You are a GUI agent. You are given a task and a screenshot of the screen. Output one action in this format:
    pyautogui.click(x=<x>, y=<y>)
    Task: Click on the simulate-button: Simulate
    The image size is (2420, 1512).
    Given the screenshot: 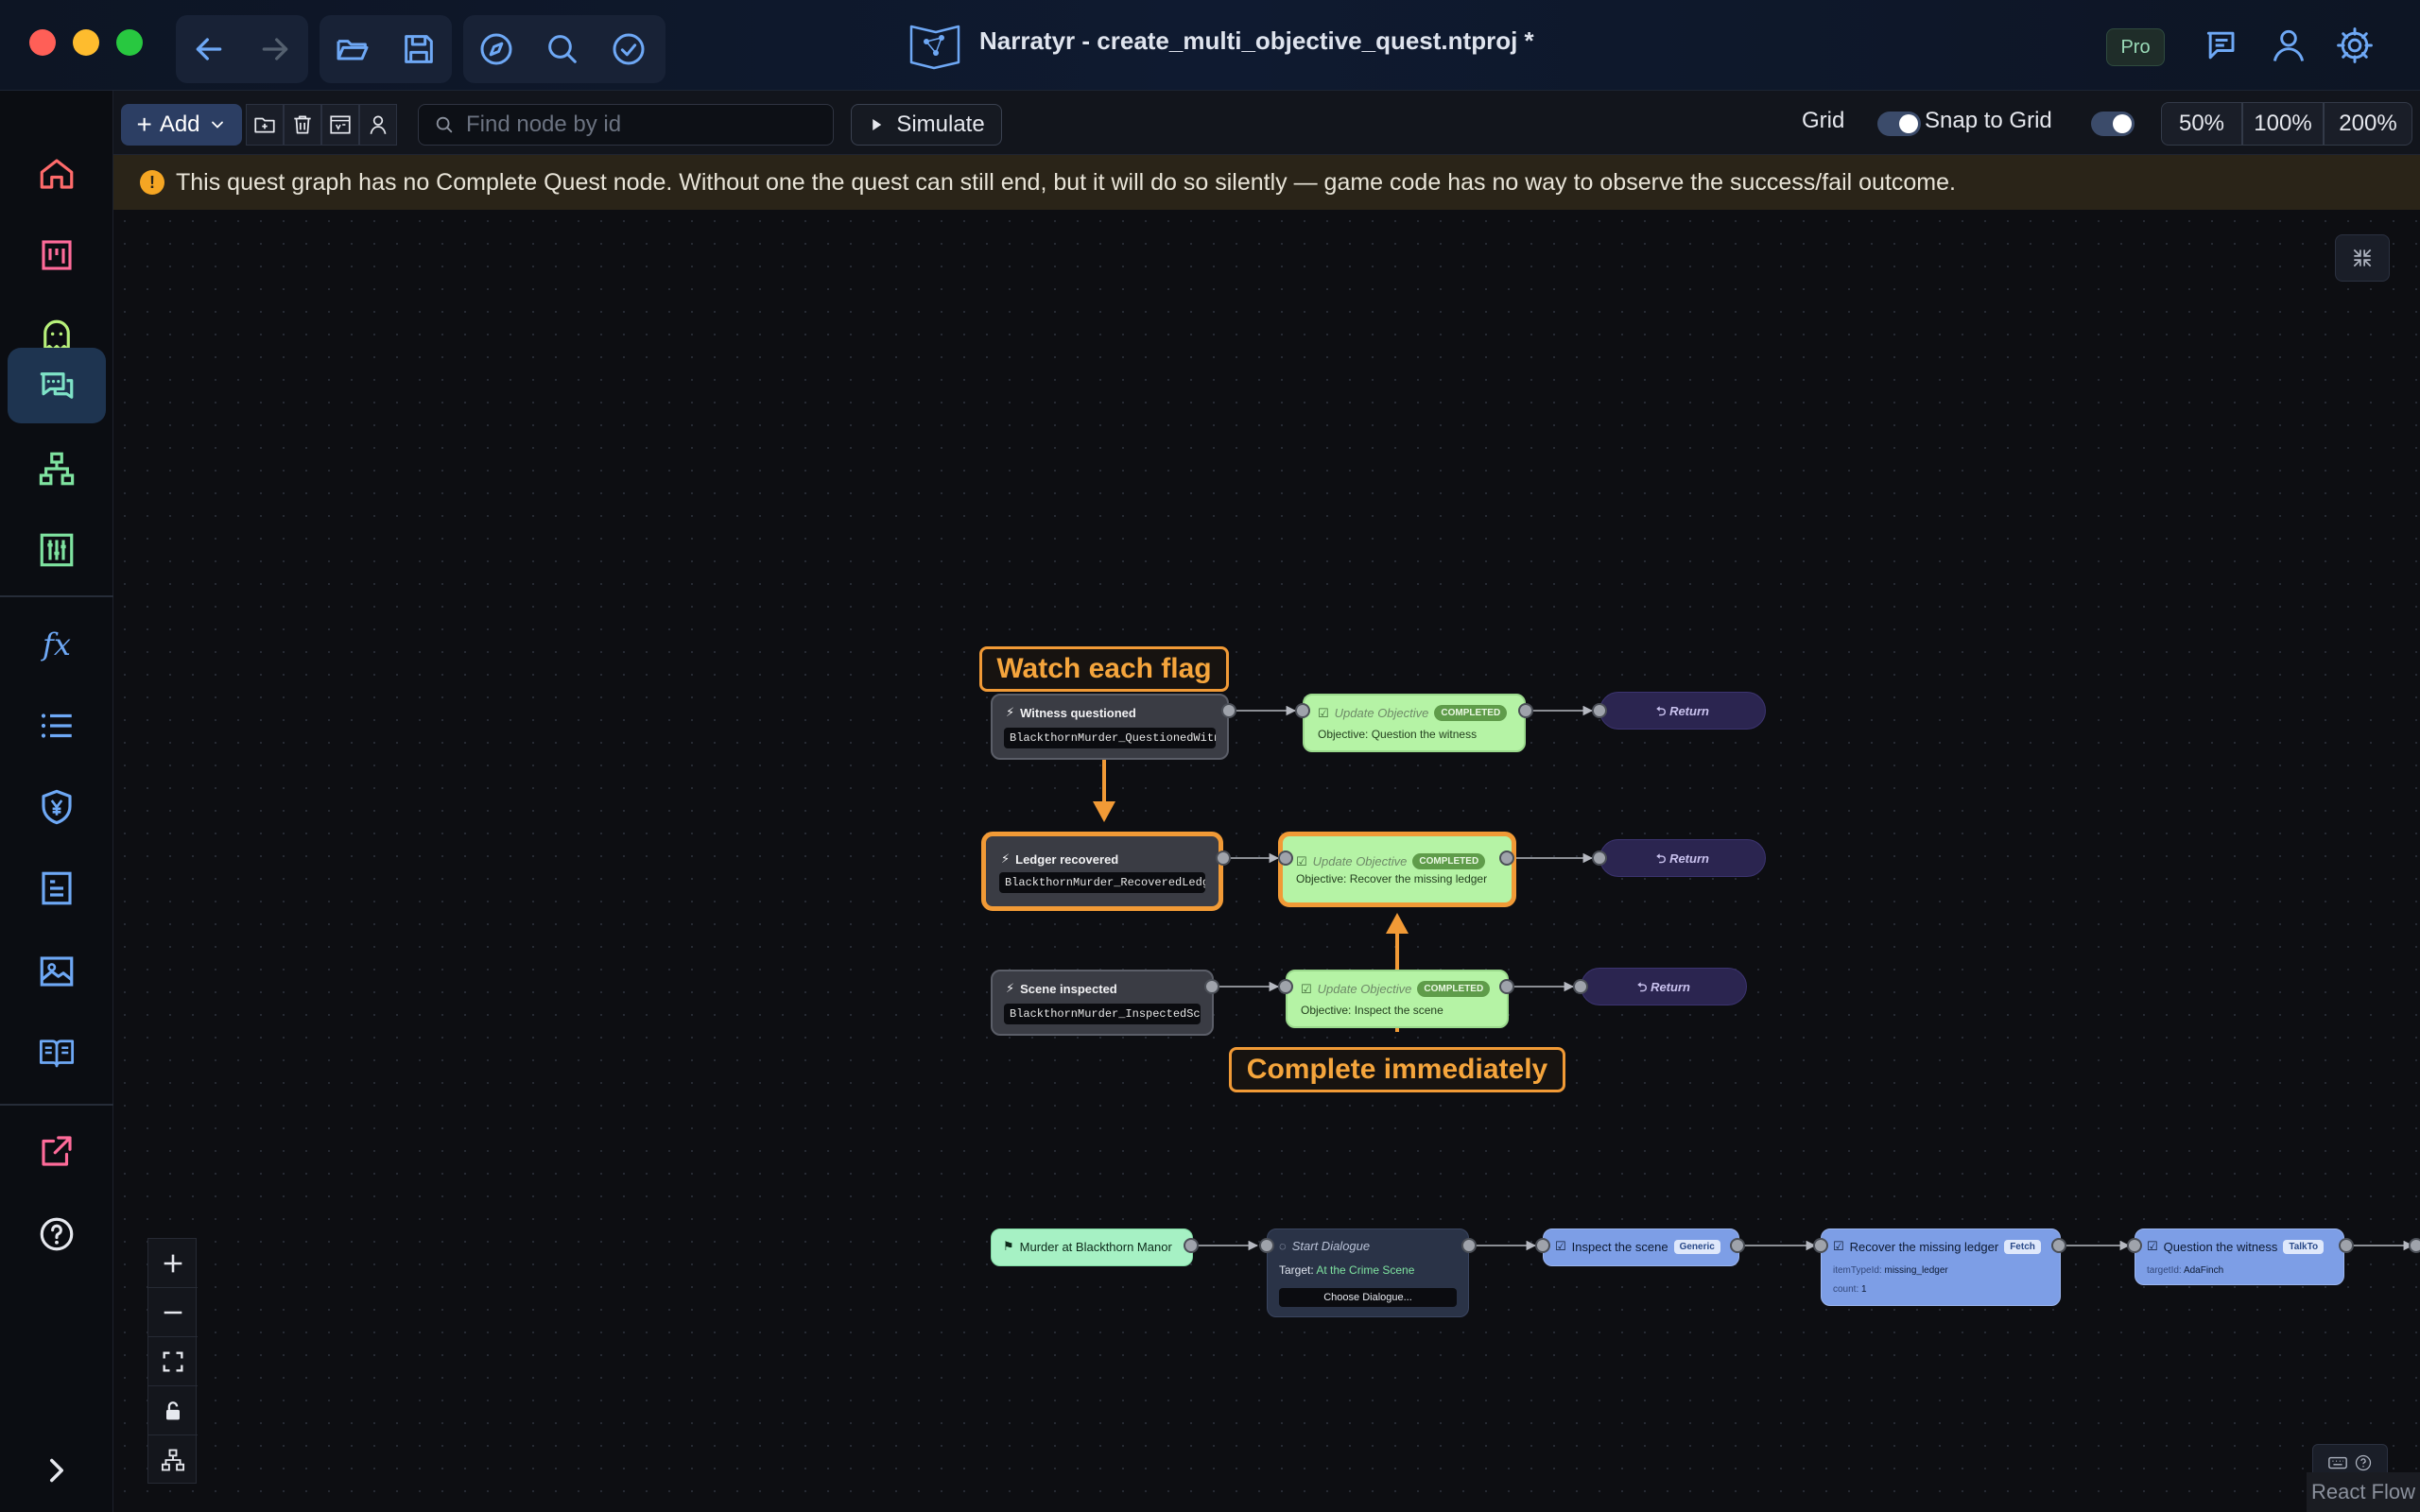 What is the action you would take?
    pyautogui.click(x=927, y=125)
    